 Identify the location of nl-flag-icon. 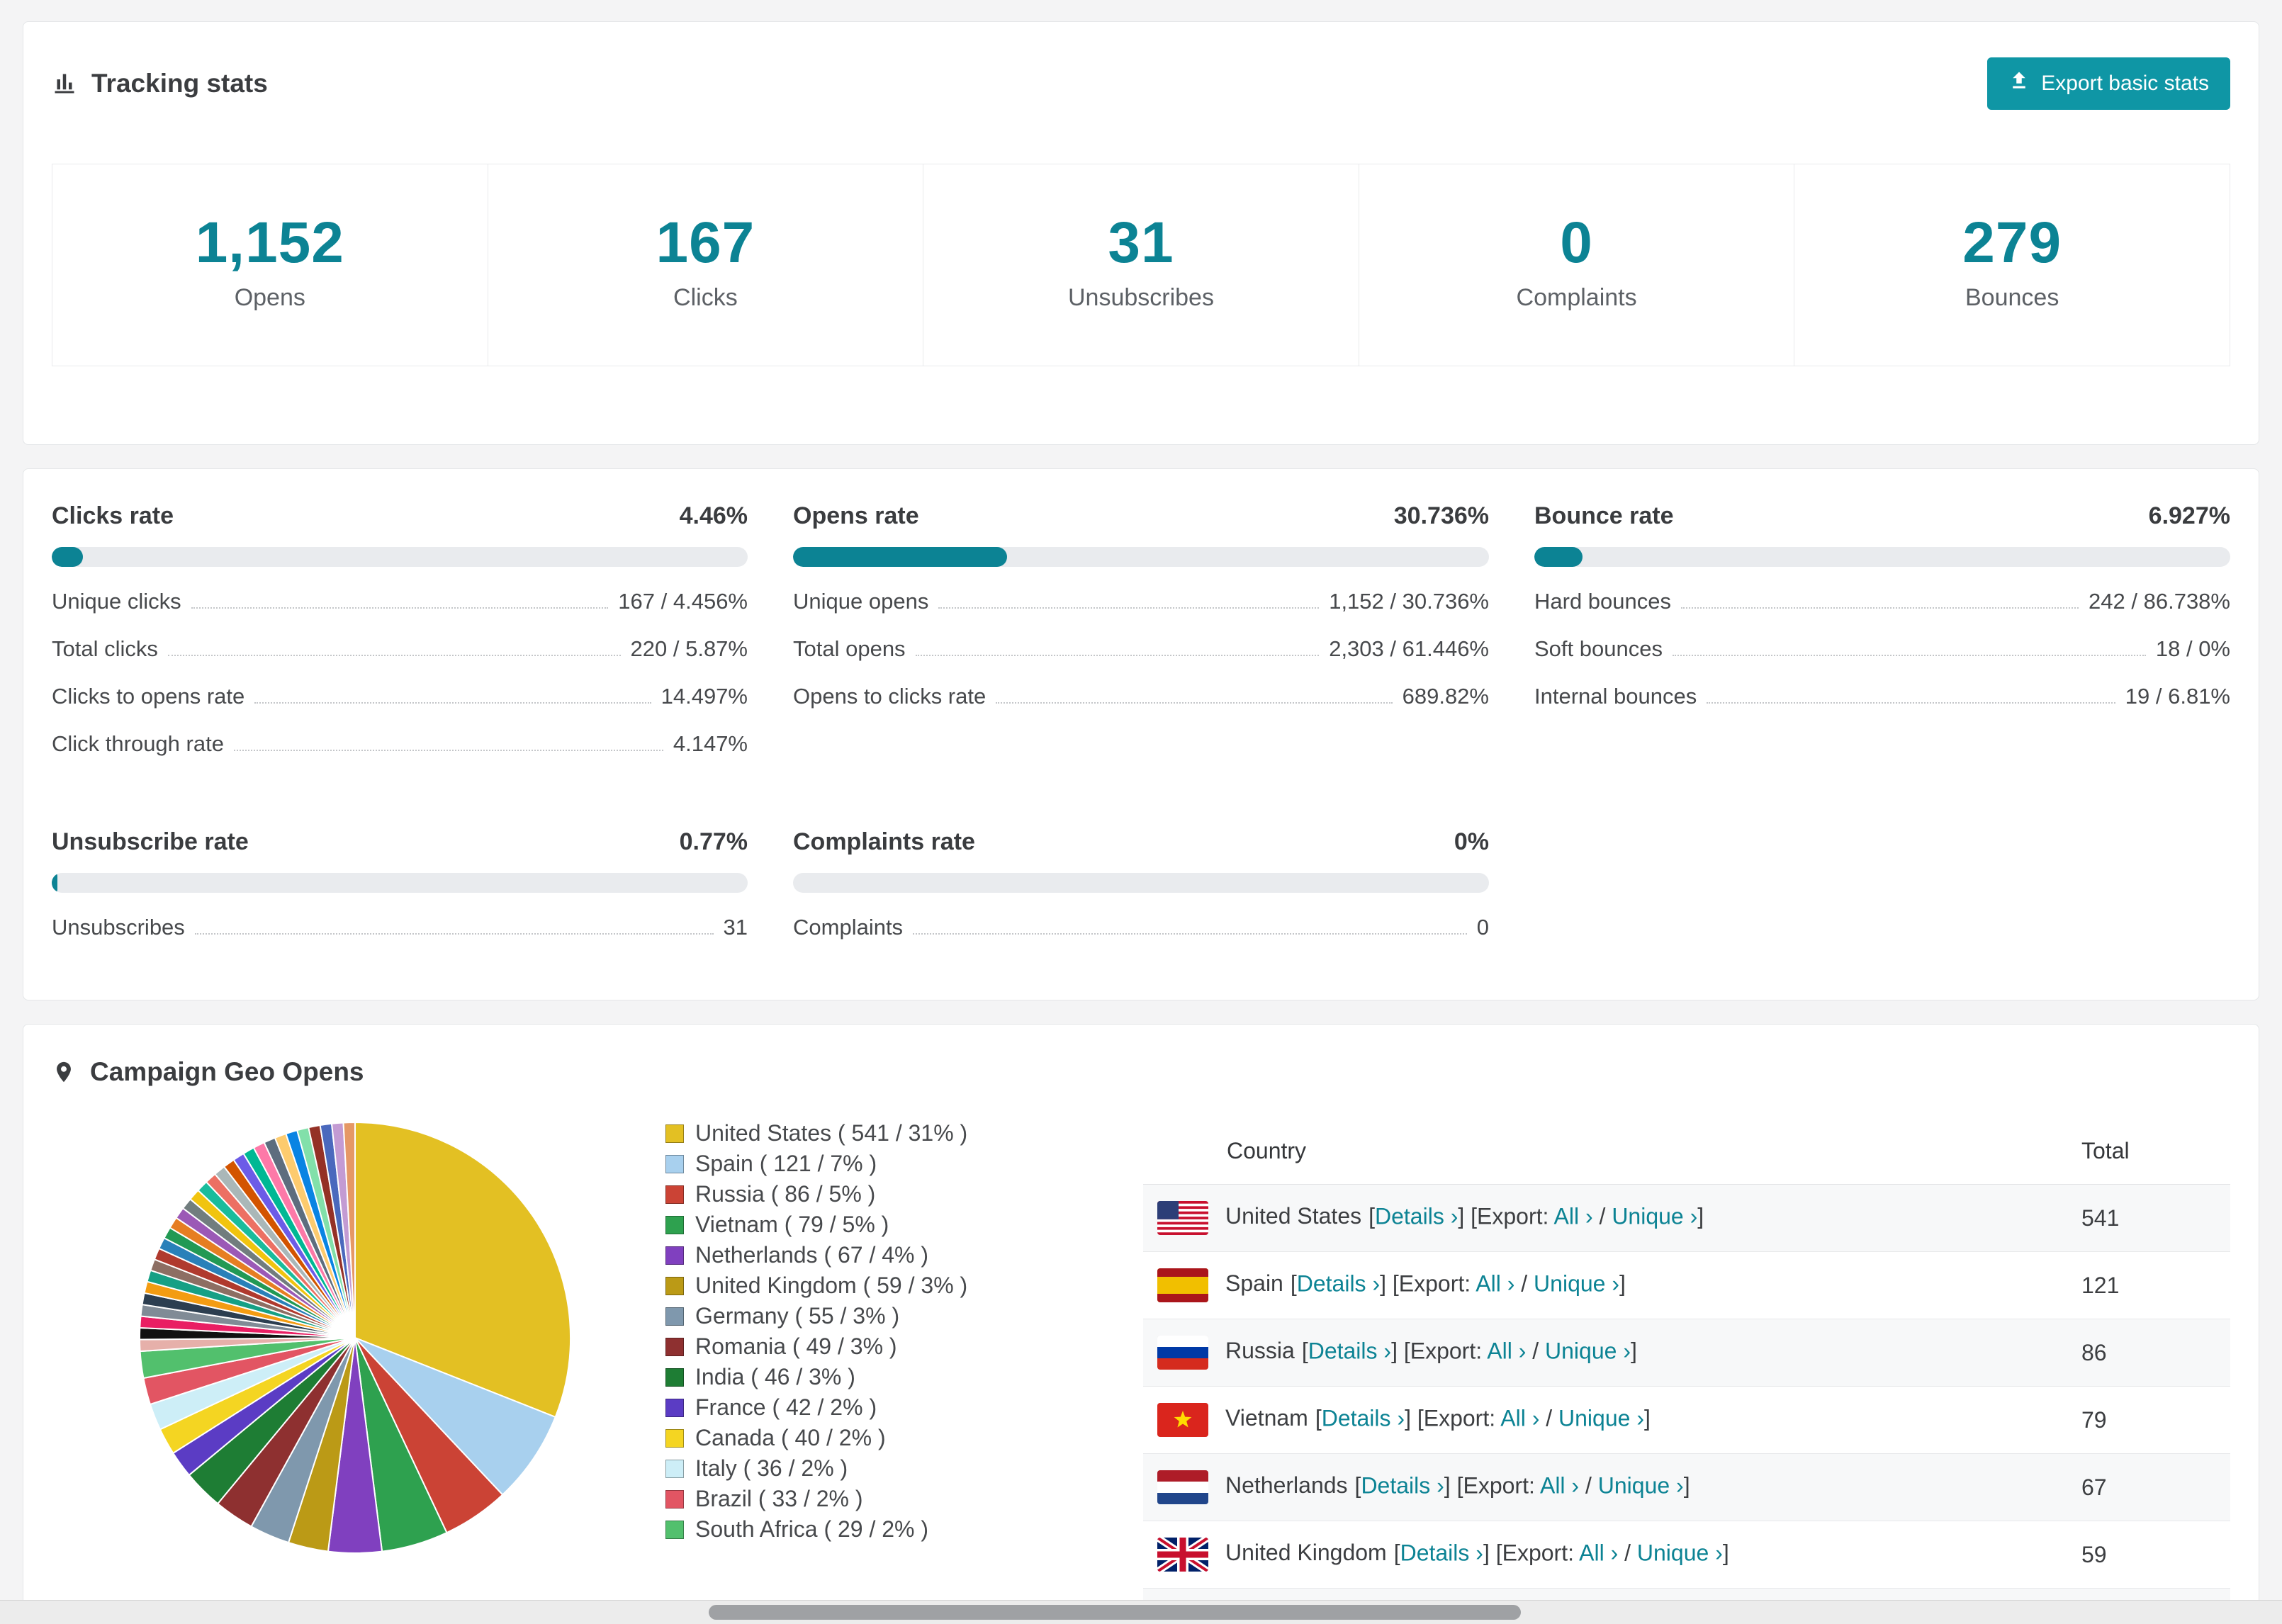
(1182, 1487).